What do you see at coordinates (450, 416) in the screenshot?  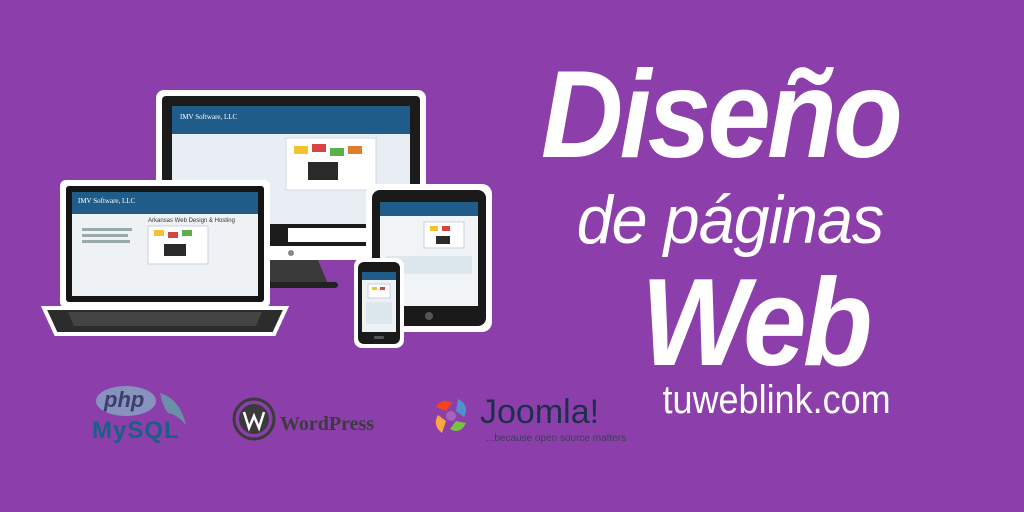 I see `joomla-icon` at bounding box center [450, 416].